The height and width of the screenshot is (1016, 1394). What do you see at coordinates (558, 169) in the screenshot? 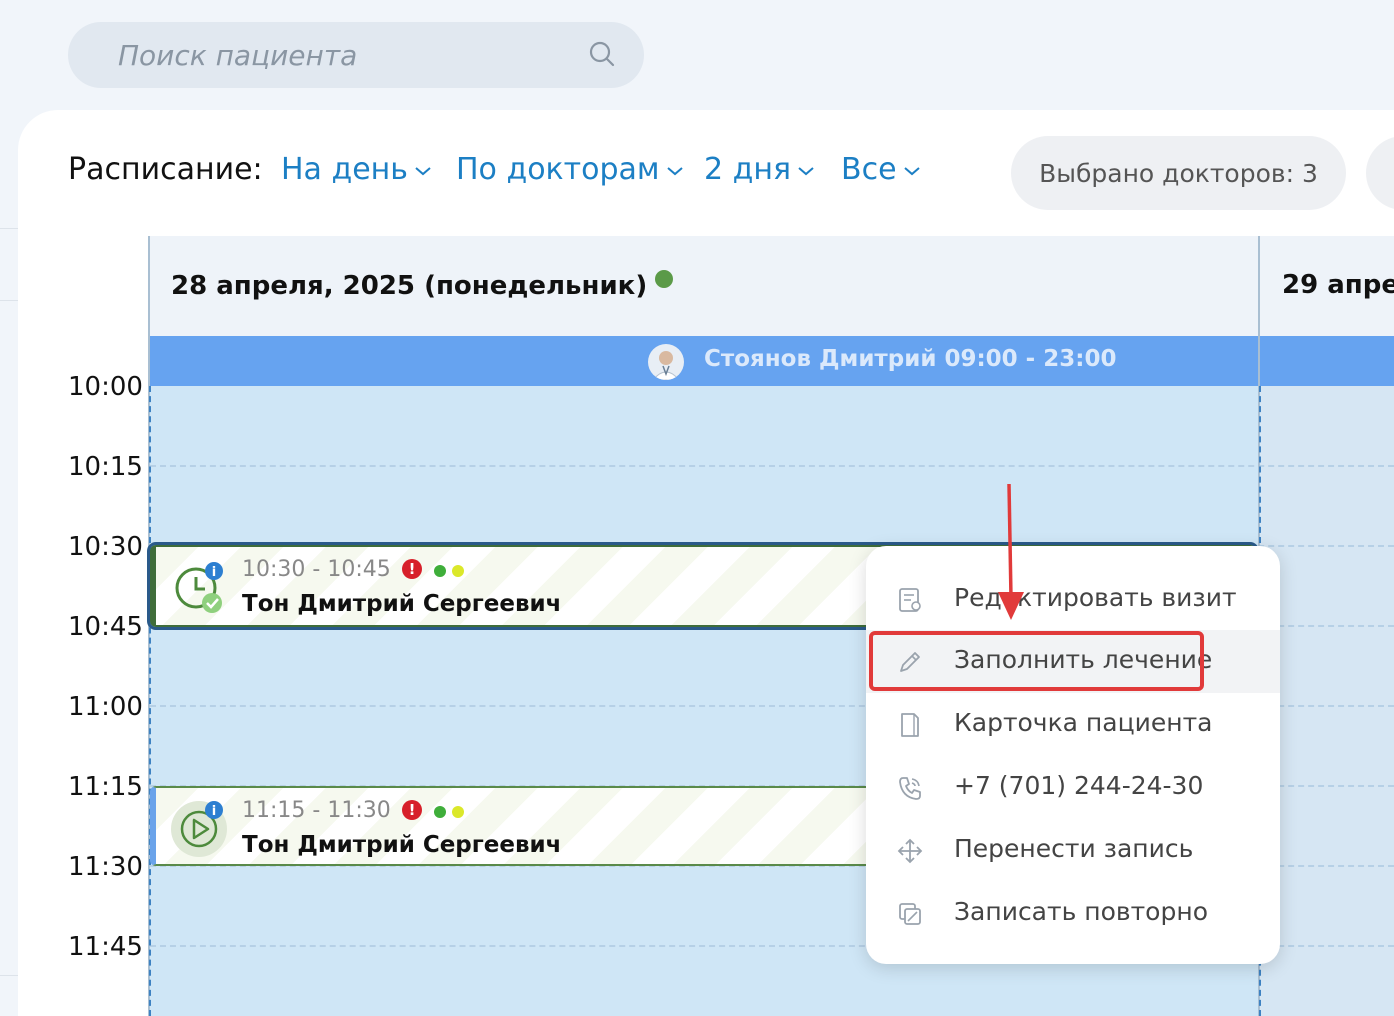
I see `dropdown-label: По докторам` at bounding box center [558, 169].